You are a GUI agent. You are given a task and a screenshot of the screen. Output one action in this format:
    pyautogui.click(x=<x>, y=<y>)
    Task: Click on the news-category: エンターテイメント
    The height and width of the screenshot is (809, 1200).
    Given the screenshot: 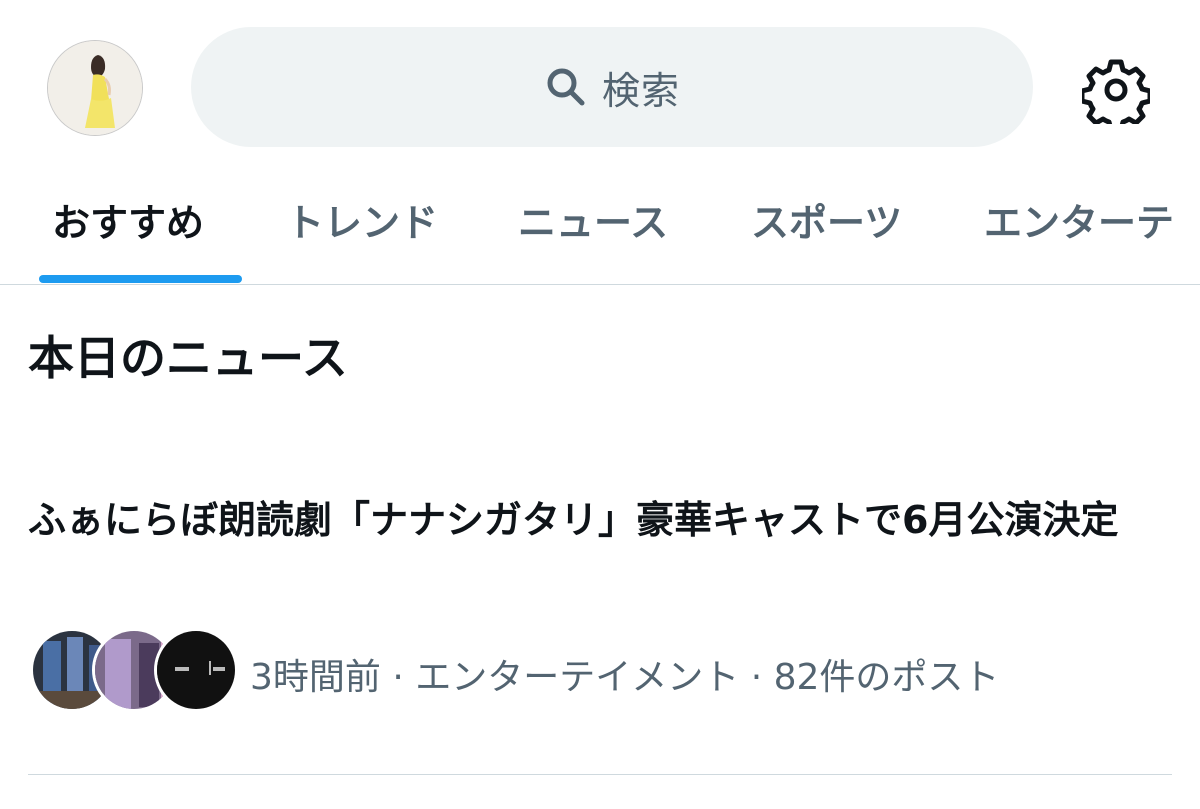 What is the action you would take?
    pyautogui.click(x=577, y=677)
    